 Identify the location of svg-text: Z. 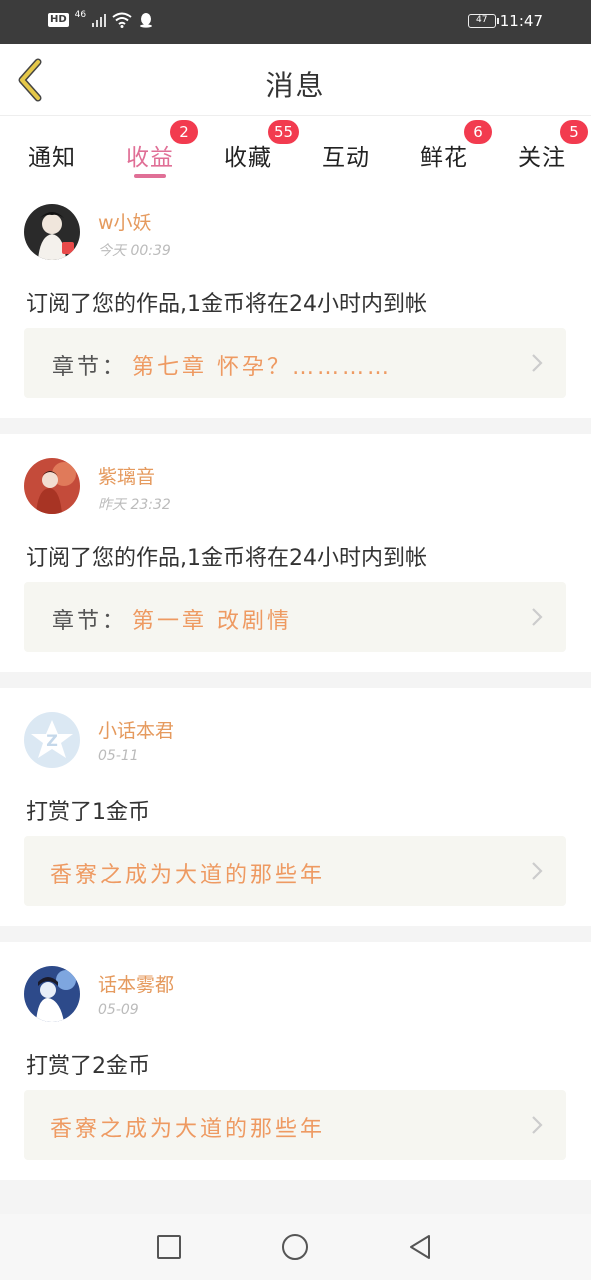
(52, 740).